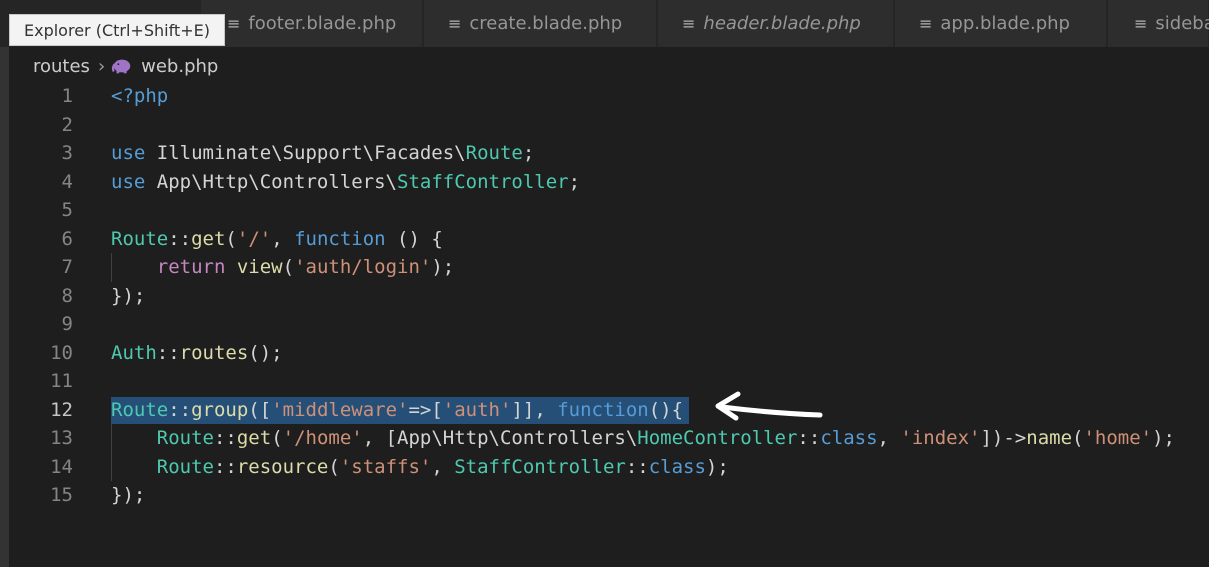 This screenshot has height=567, width=1209. Describe the element at coordinates (1005, 23) in the screenshot. I see `tab-label: app.blade.php` at that location.